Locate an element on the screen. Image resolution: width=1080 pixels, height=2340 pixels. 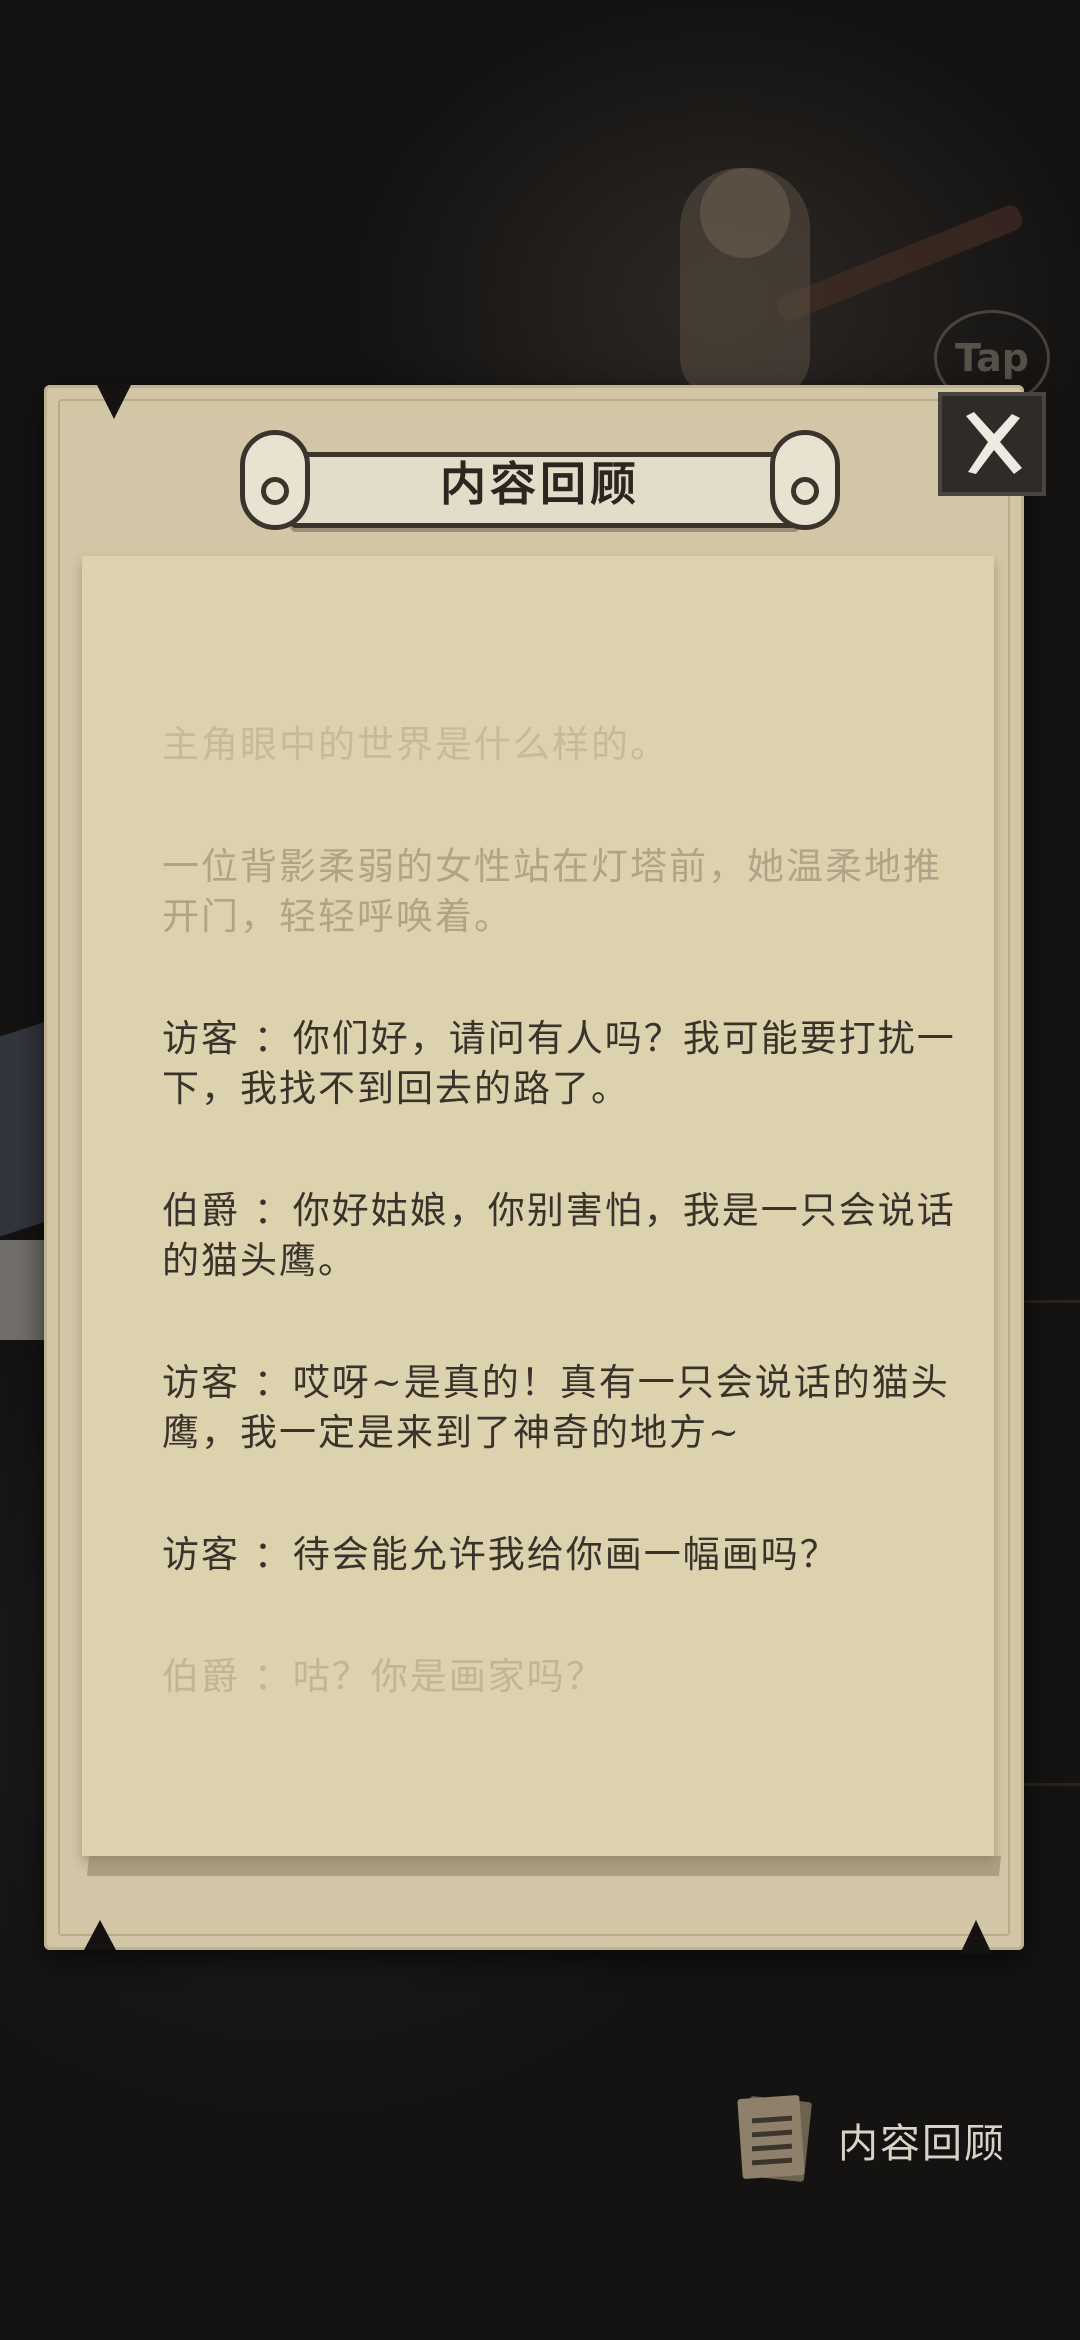
content-review-button: 内容回顾 is located at coordinates (888, 2140).